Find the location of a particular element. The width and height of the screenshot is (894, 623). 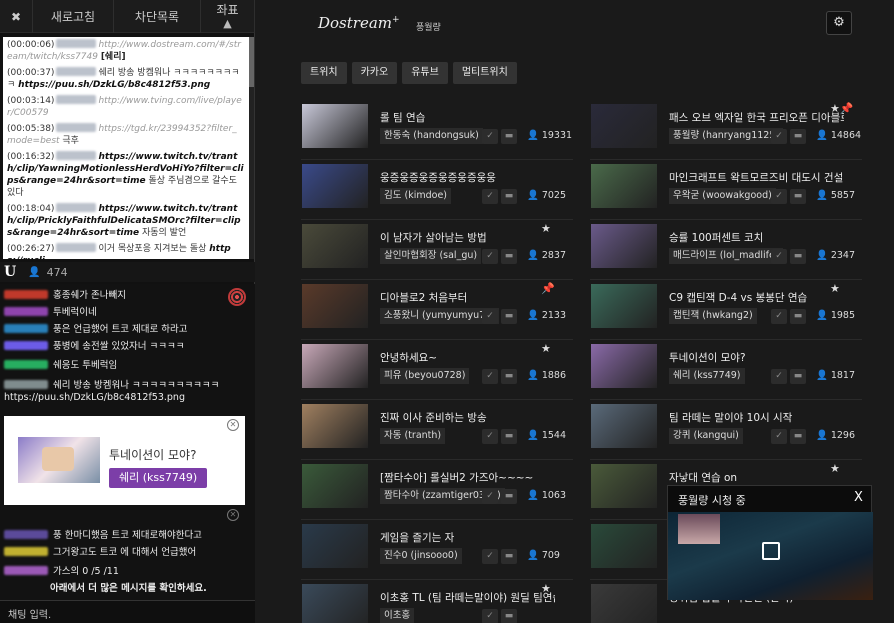

filter-tab: 트위치 is located at coordinates (324, 73).